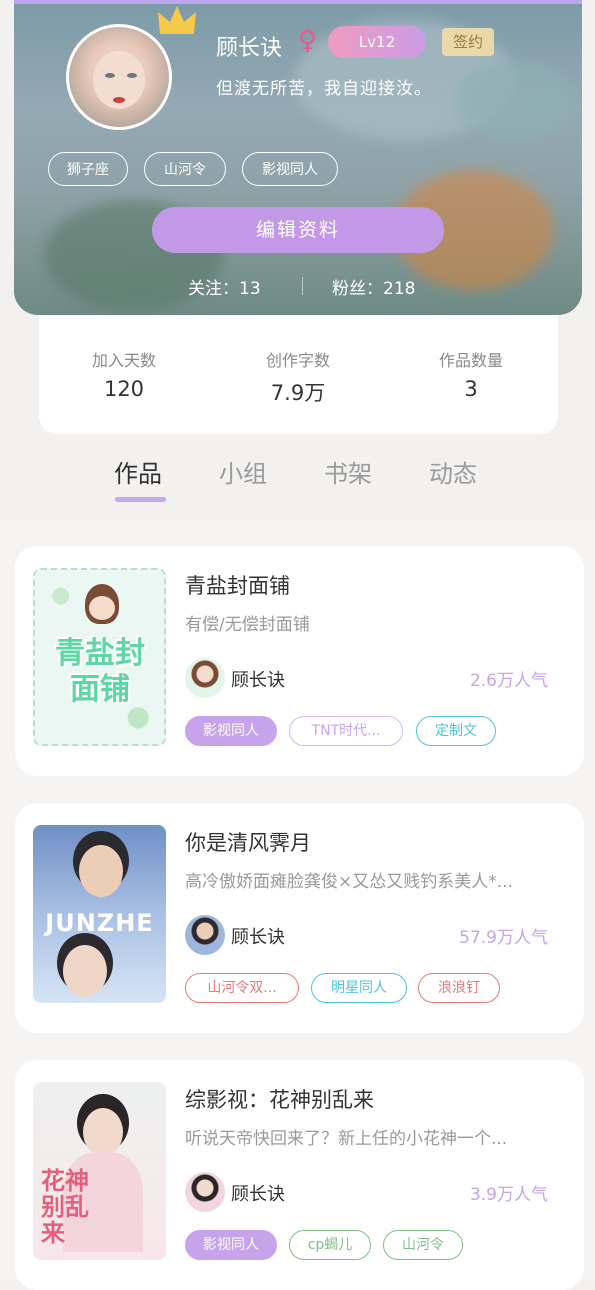 This screenshot has width=595, height=1290. I want to click on stat-value: 120, so click(124, 389).